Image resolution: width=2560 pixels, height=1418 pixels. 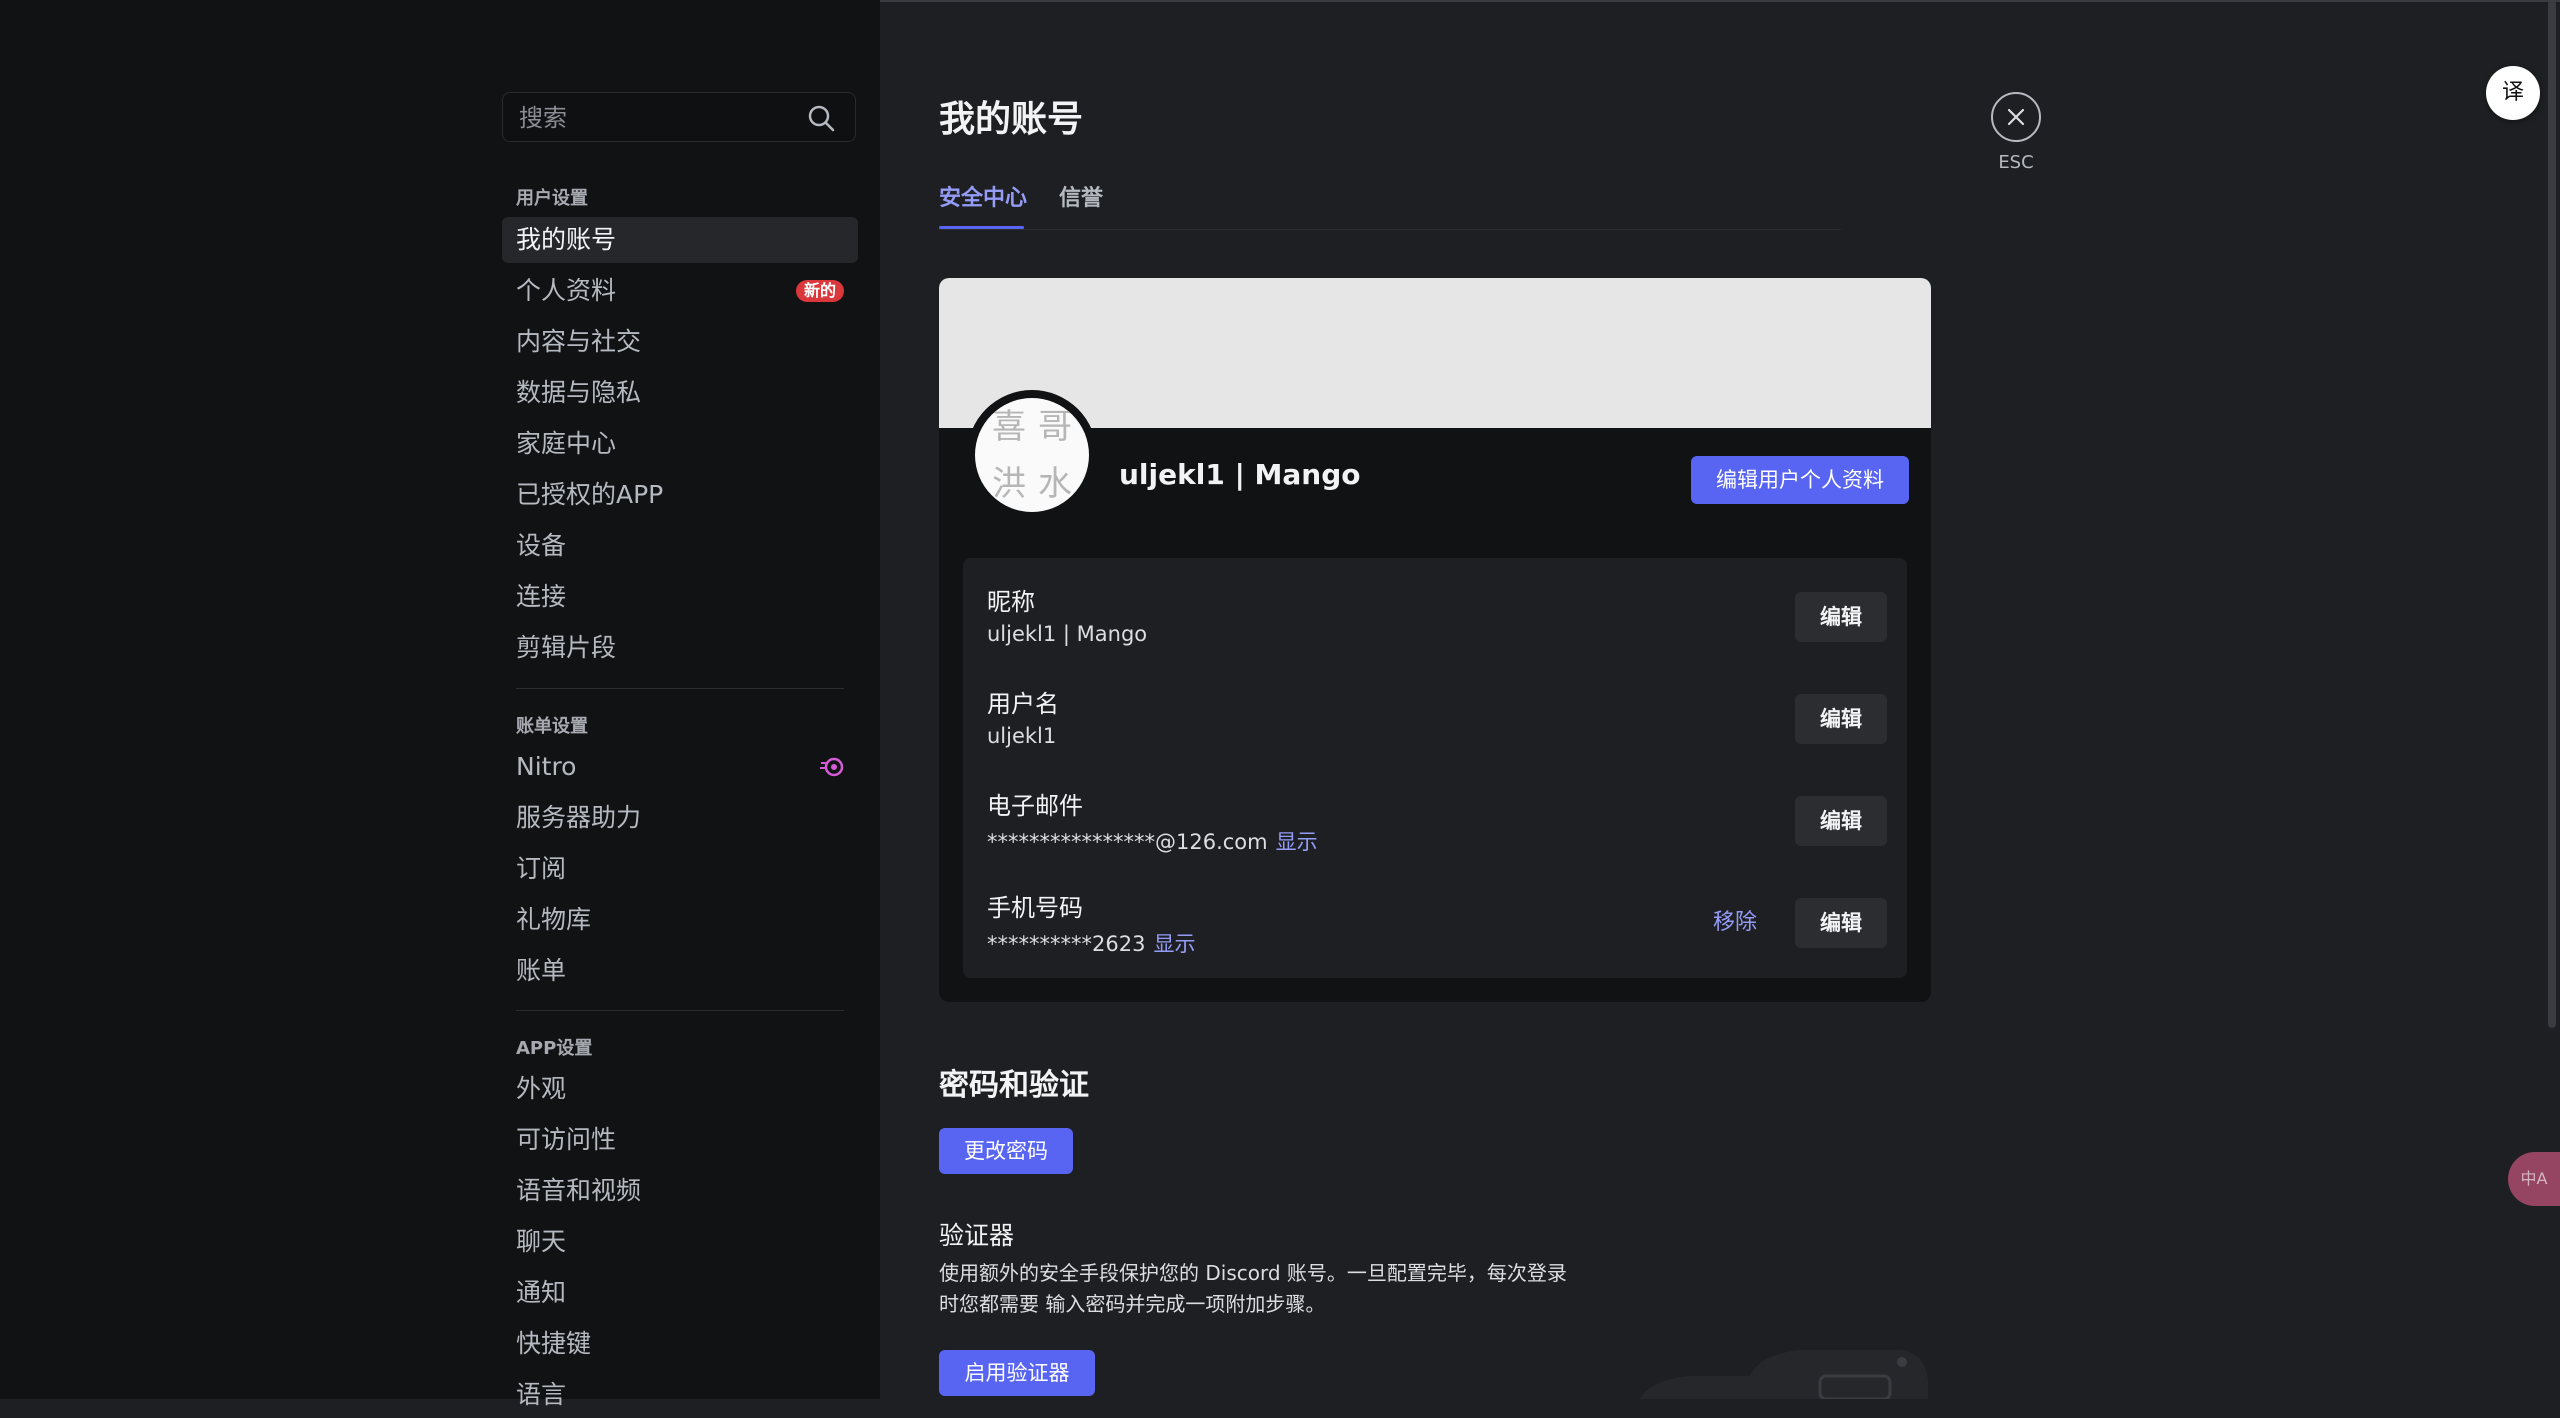 What do you see at coordinates (680, 240) in the screenshot?
I see `sidebar-item-my-account: 我的账号` at bounding box center [680, 240].